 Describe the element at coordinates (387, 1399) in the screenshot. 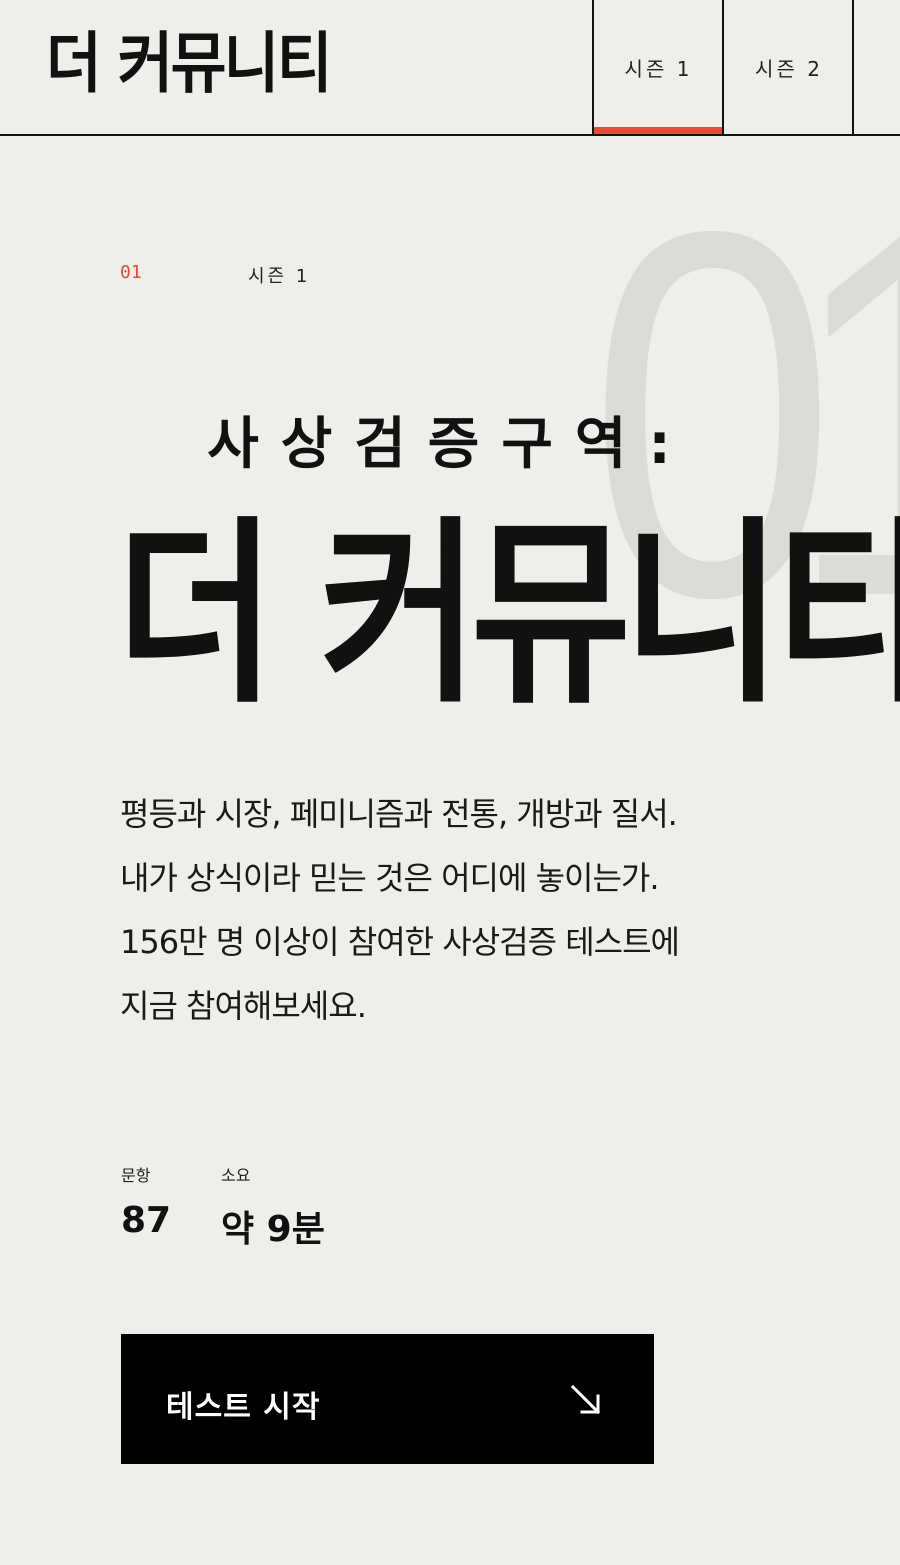

I see `start-test-button: 테스트 시작` at that location.